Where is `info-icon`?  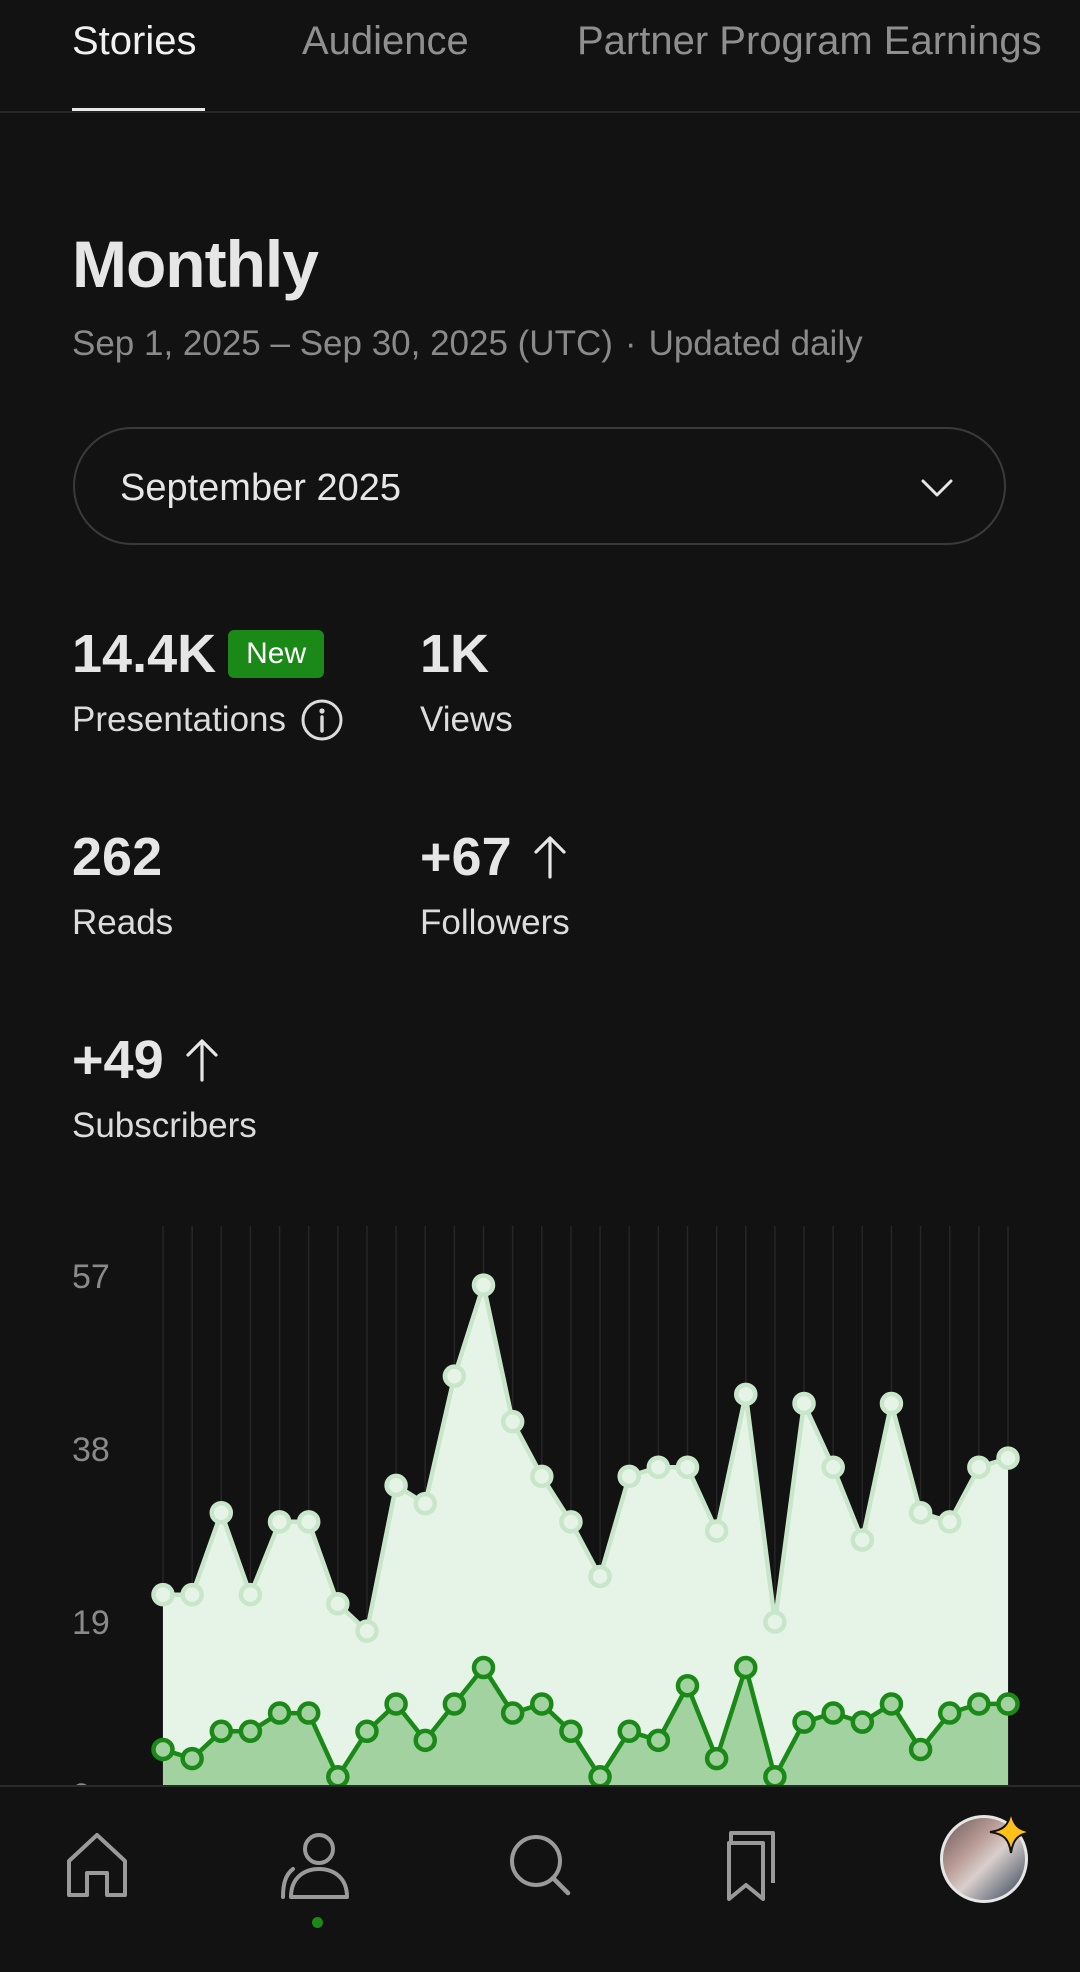 info-icon is located at coordinates (322, 720).